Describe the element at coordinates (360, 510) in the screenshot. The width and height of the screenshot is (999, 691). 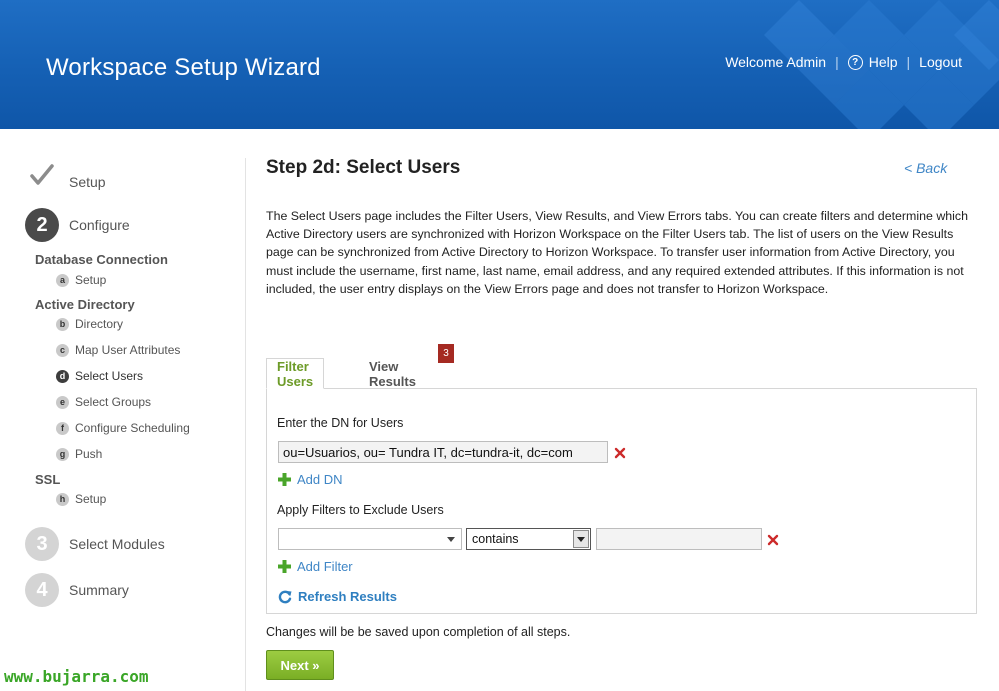
I see `filters-label: Apply Filters to Exclude Users` at that location.